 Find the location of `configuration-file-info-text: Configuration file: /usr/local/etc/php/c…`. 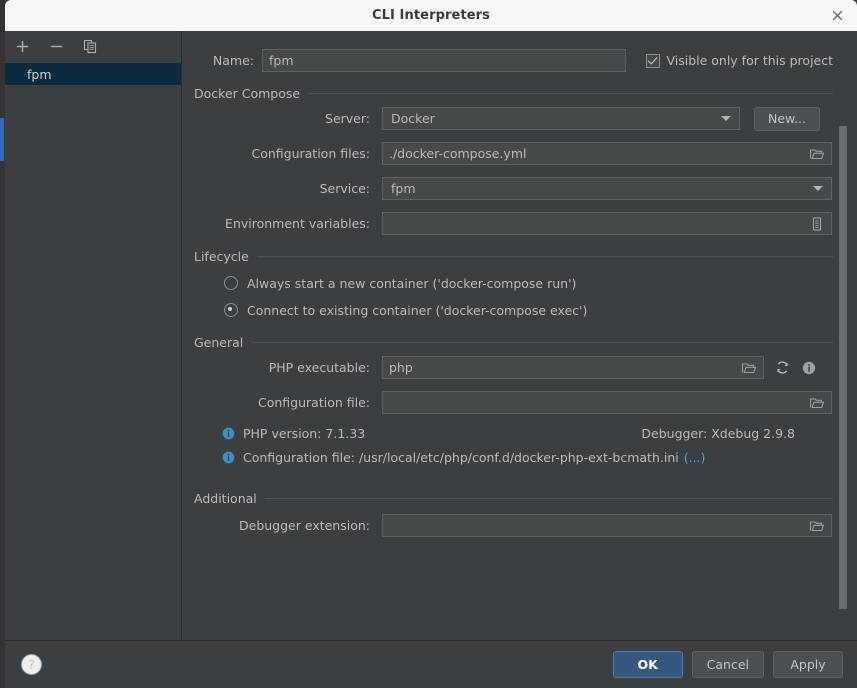

configuration-file-info-text: Configuration file: /usr/local/etc/php/c… is located at coordinates (461, 457).